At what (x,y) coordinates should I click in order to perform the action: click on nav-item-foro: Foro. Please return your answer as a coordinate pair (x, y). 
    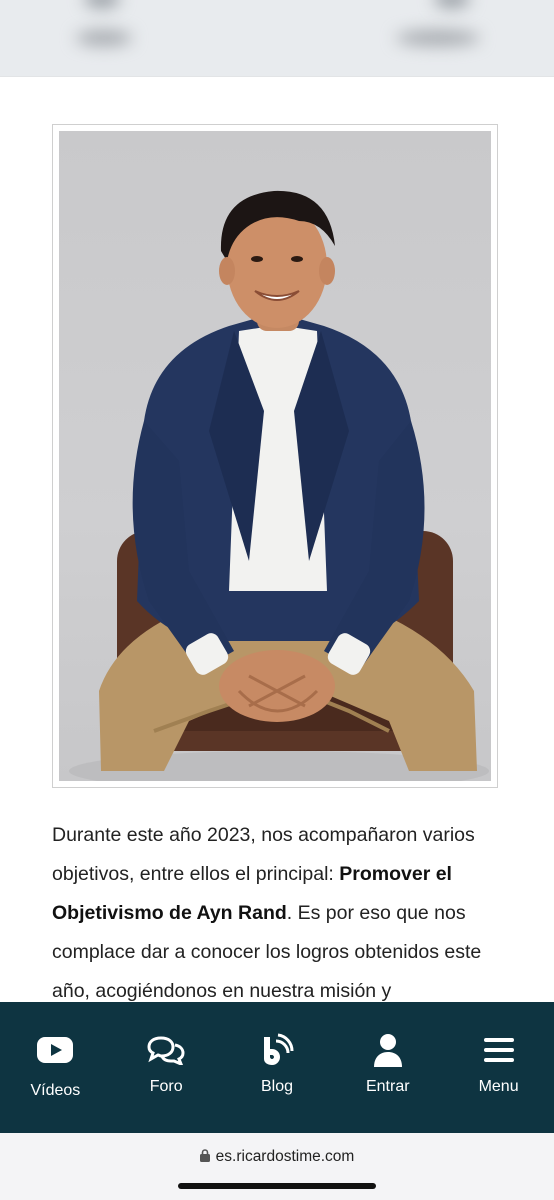
    Looking at the image, I should click on (166, 1063).